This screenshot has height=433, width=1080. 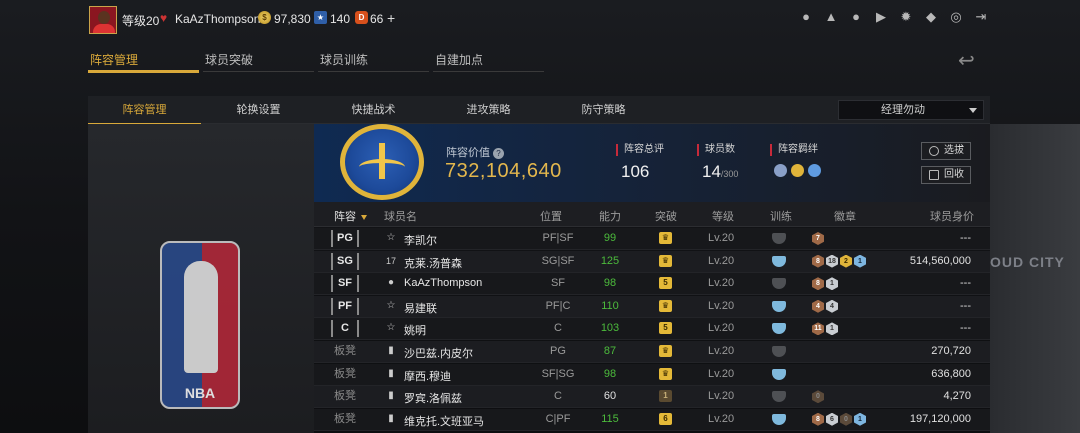 What do you see at coordinates (345, 329) in the screenshot?
I see `lineup-slot: C` at bounding box center [345, 329].